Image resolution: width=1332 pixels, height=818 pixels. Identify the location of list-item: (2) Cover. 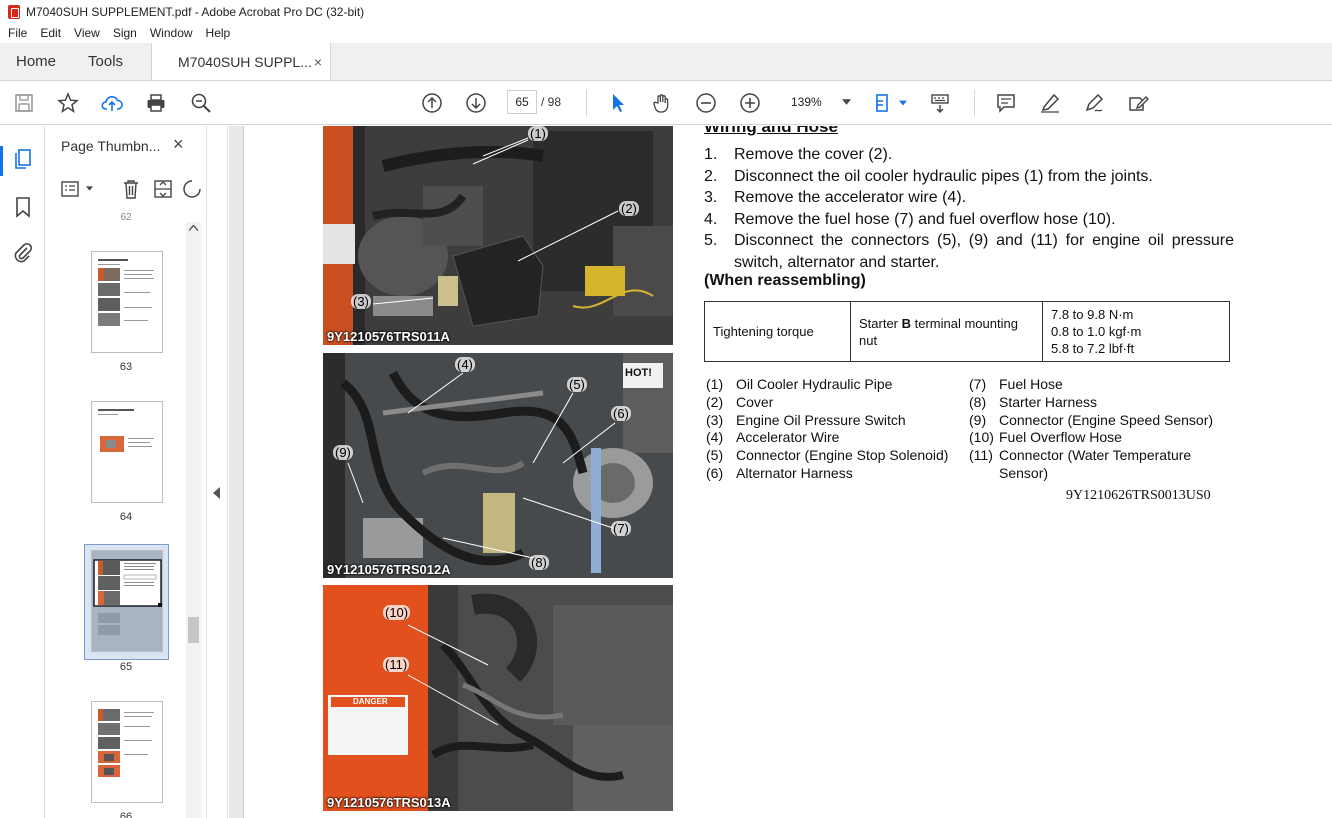
(837, 403).